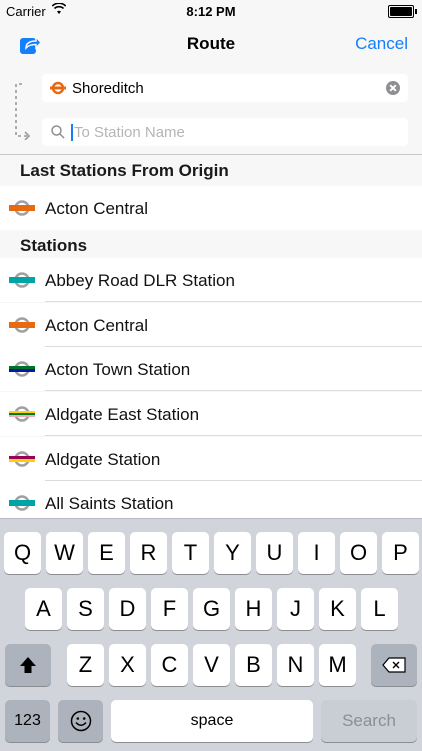 This screenshot has width=422, height=751. I want to click on shift-key, so click(28, 665).